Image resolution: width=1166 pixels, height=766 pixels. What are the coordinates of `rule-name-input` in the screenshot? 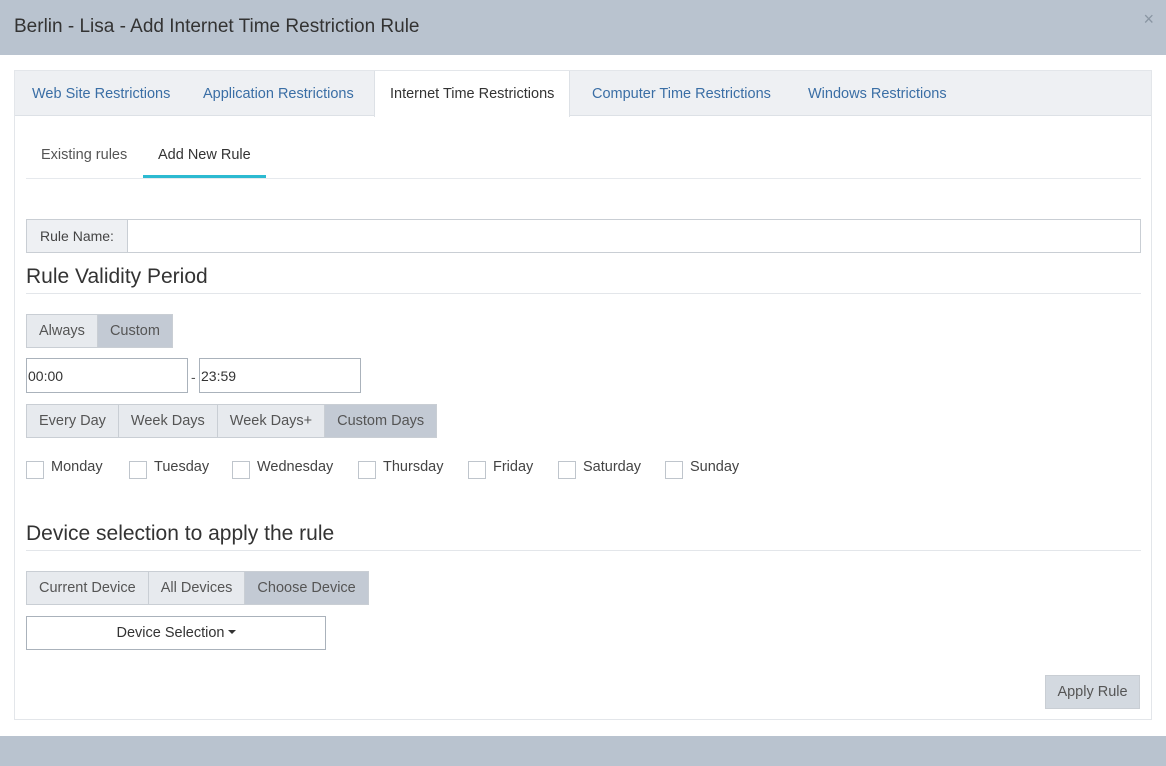 It's located at (634, 236).